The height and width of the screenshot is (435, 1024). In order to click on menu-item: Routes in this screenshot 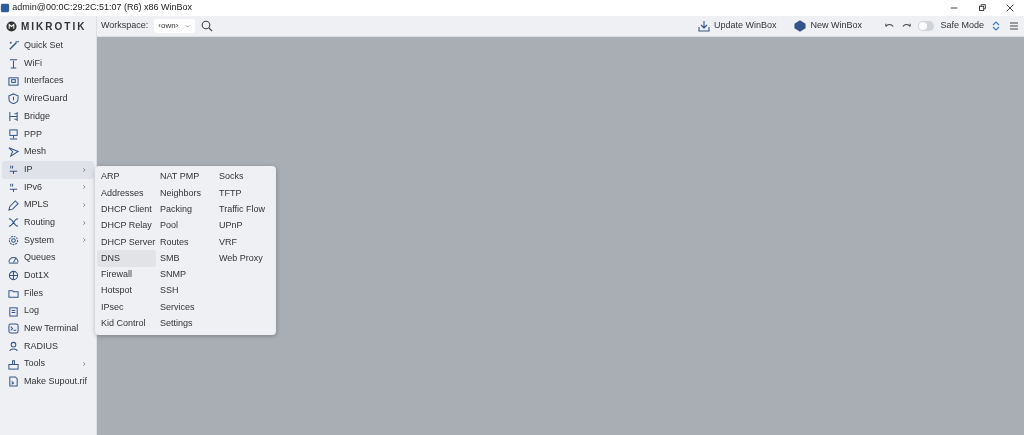, I will do `click(185, 242)`.